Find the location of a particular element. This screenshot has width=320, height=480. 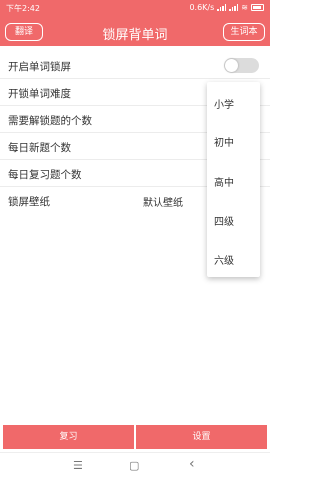

setting-label: 开锁单词难度 is located at coordinates (39, 94).